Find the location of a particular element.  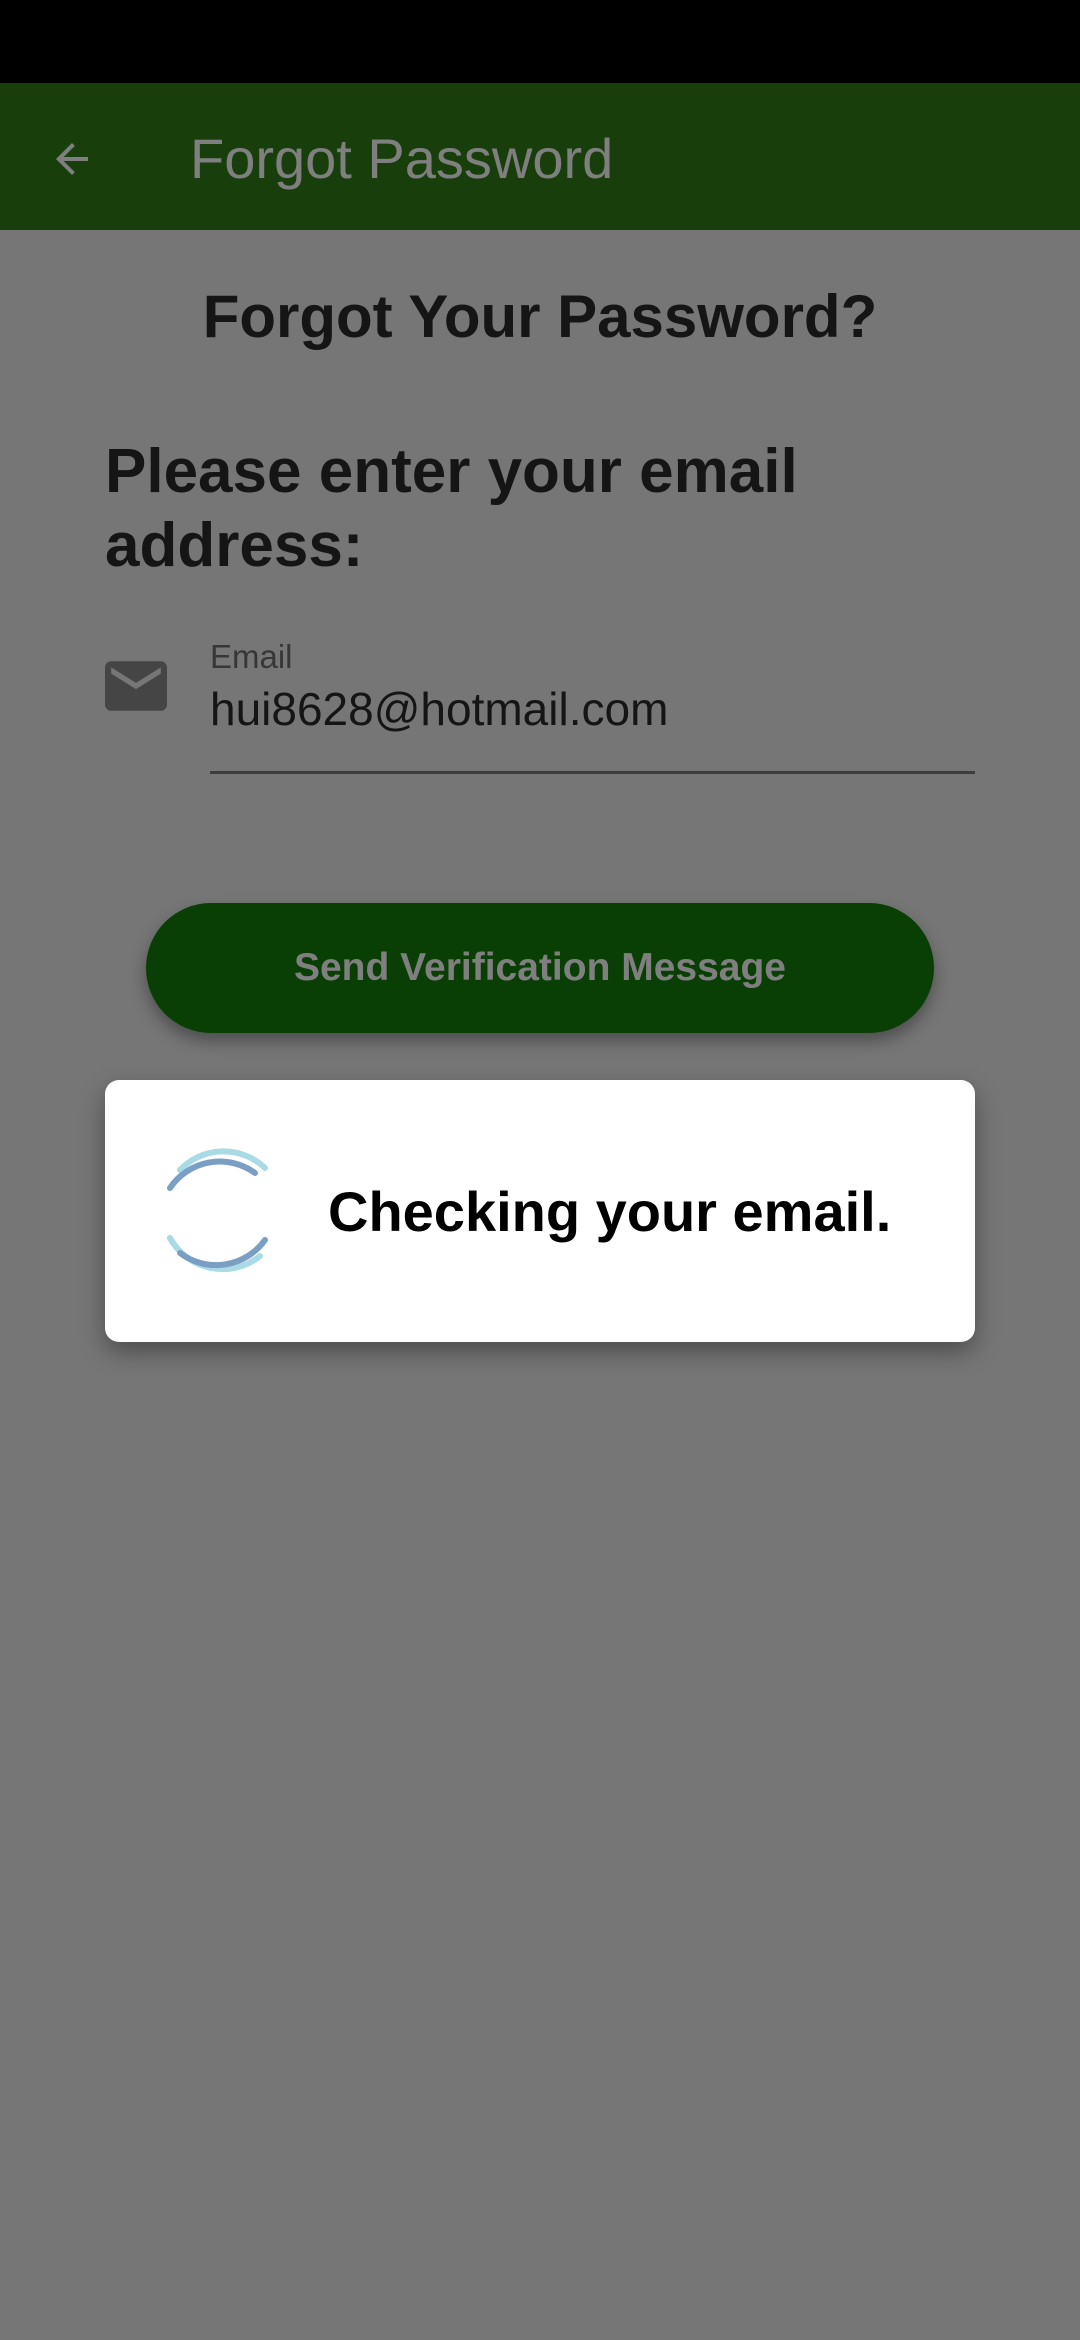

progress-dialog: Checking your email. is located at coordinates (540, 1211).